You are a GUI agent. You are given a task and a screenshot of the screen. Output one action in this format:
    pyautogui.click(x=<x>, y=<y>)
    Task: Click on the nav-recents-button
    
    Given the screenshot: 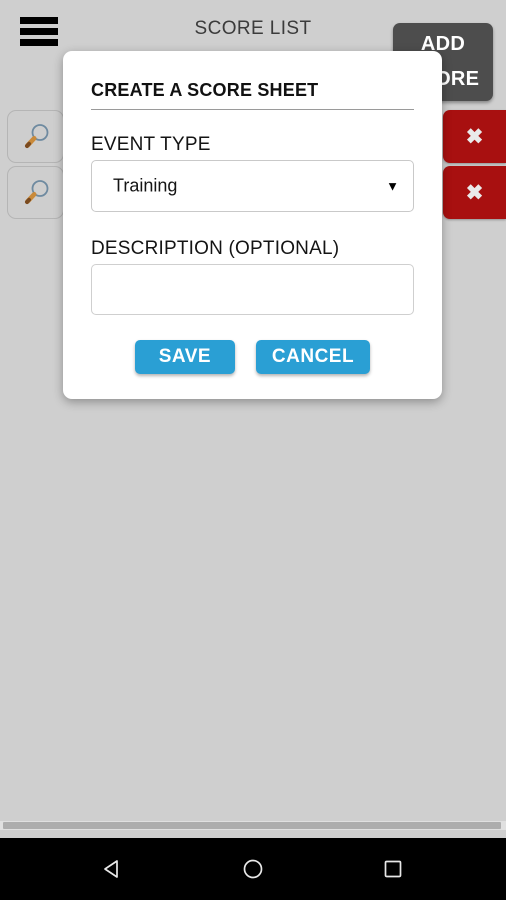 What is the action you would take?
    pyautogui.click(x=393, y=869)
    